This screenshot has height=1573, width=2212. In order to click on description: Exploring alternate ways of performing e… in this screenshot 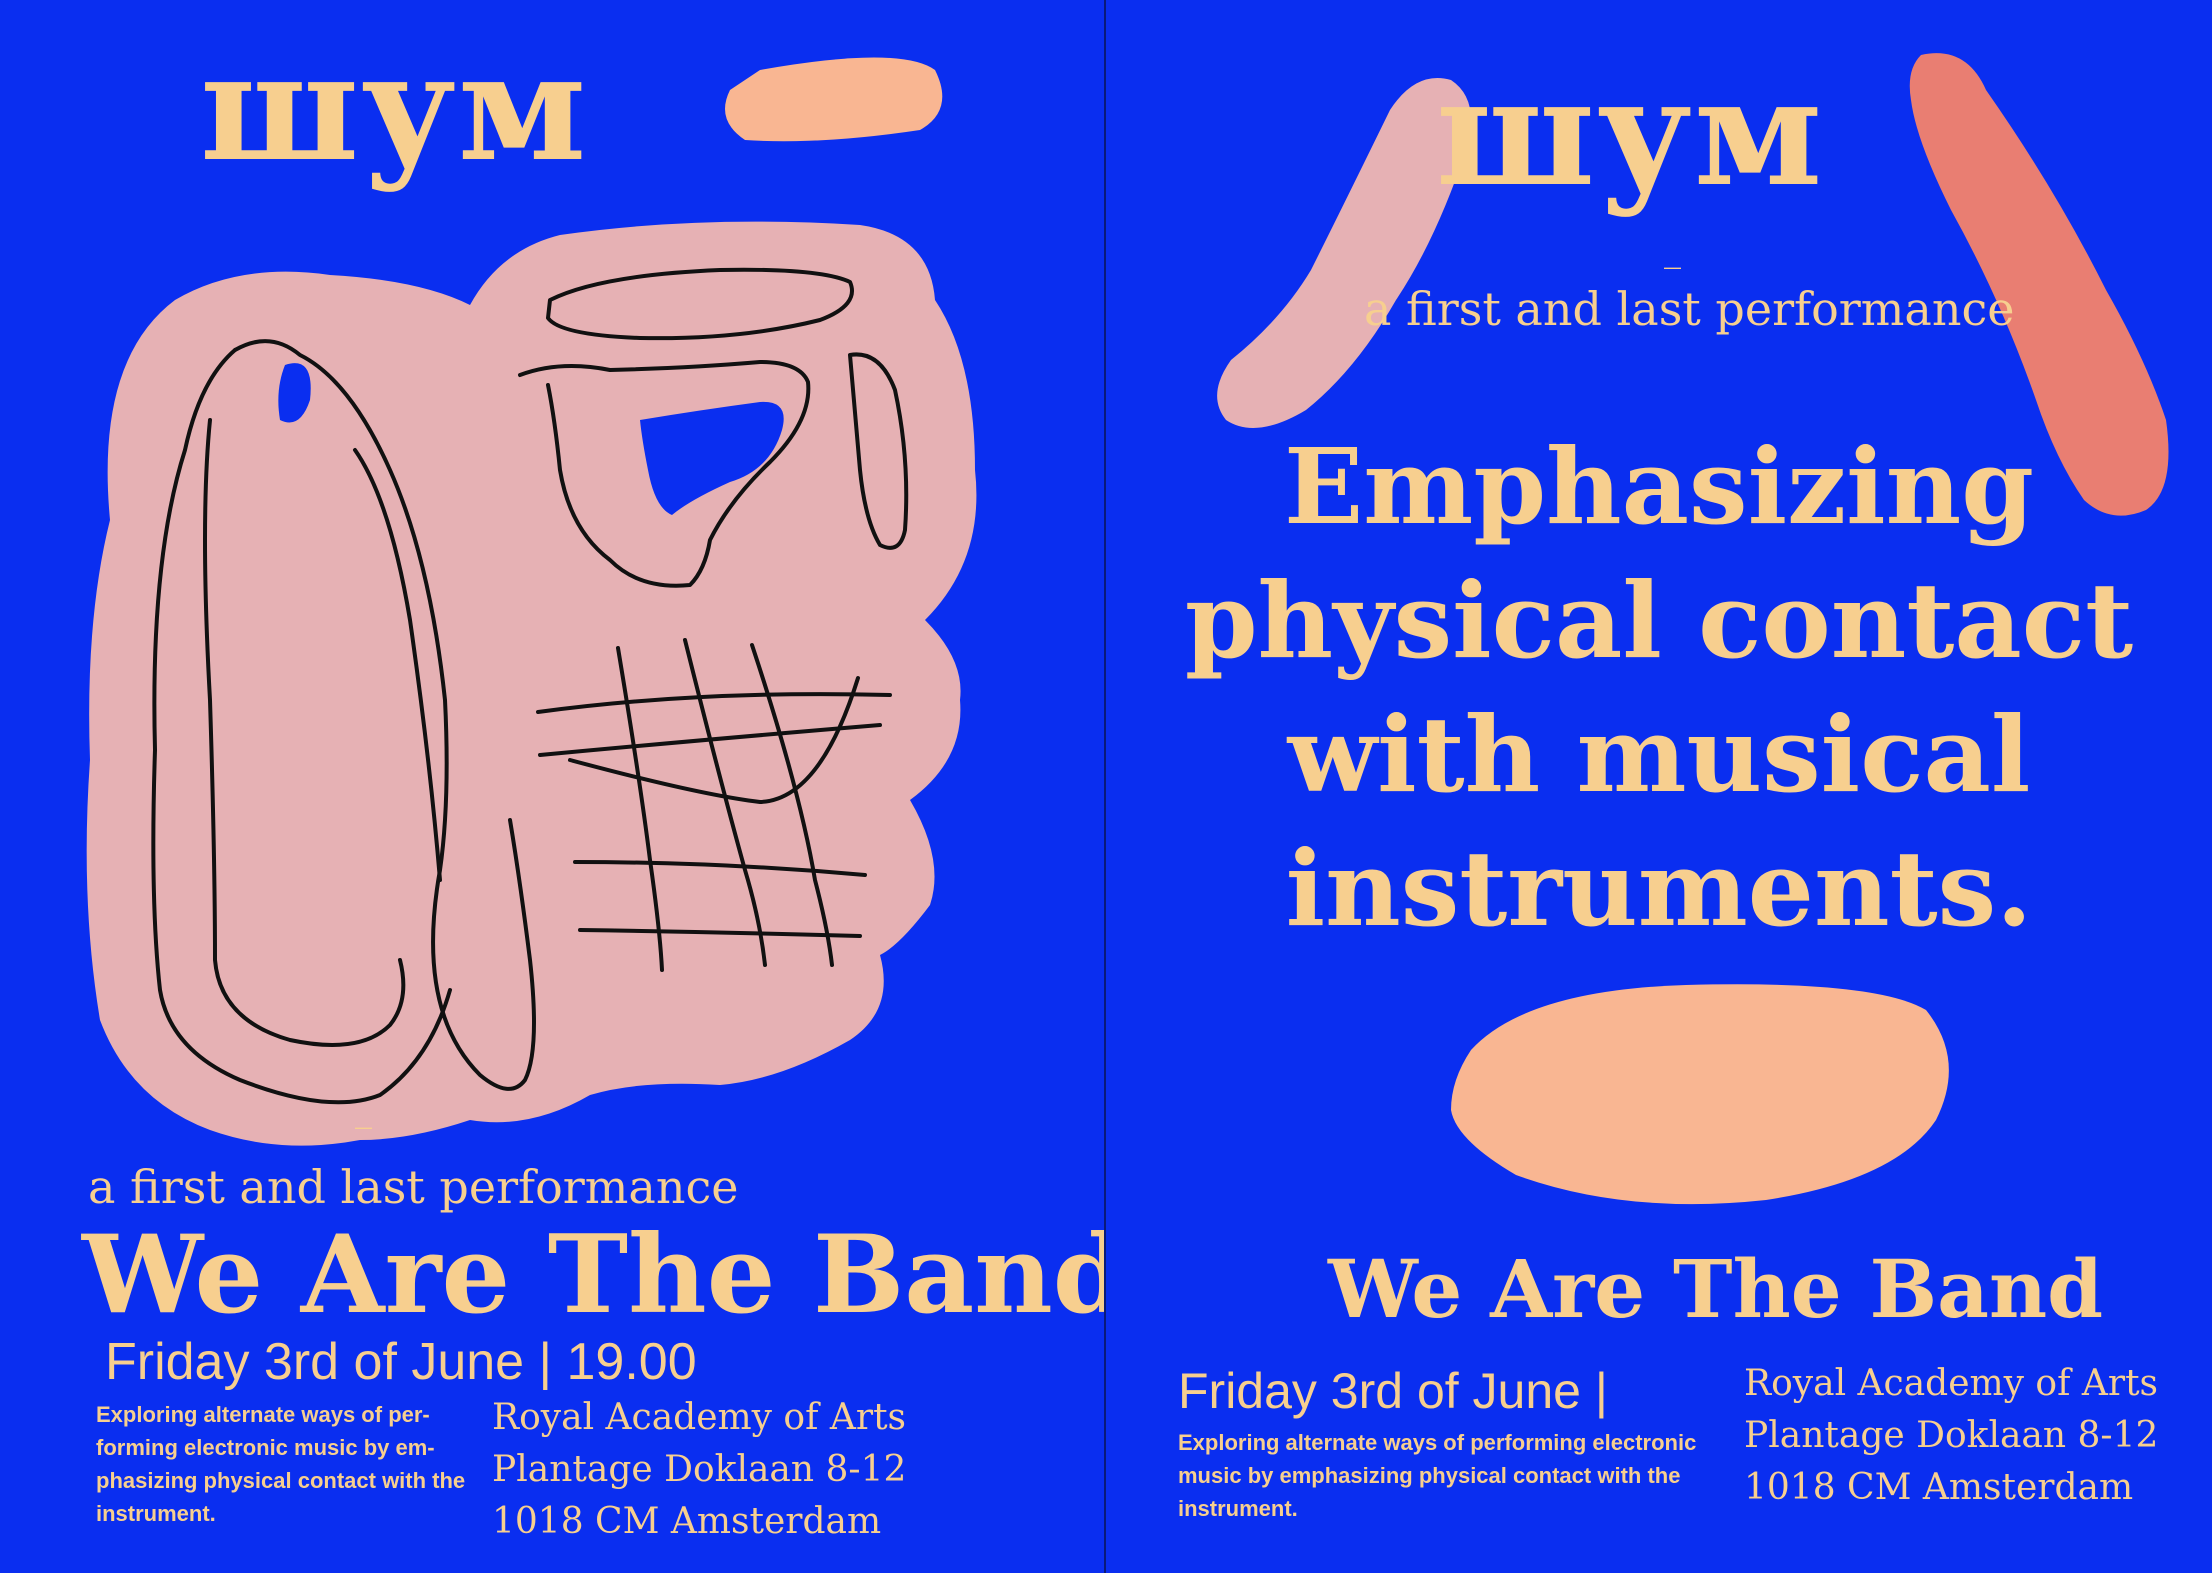, I will do `click(1437, 1475)`.